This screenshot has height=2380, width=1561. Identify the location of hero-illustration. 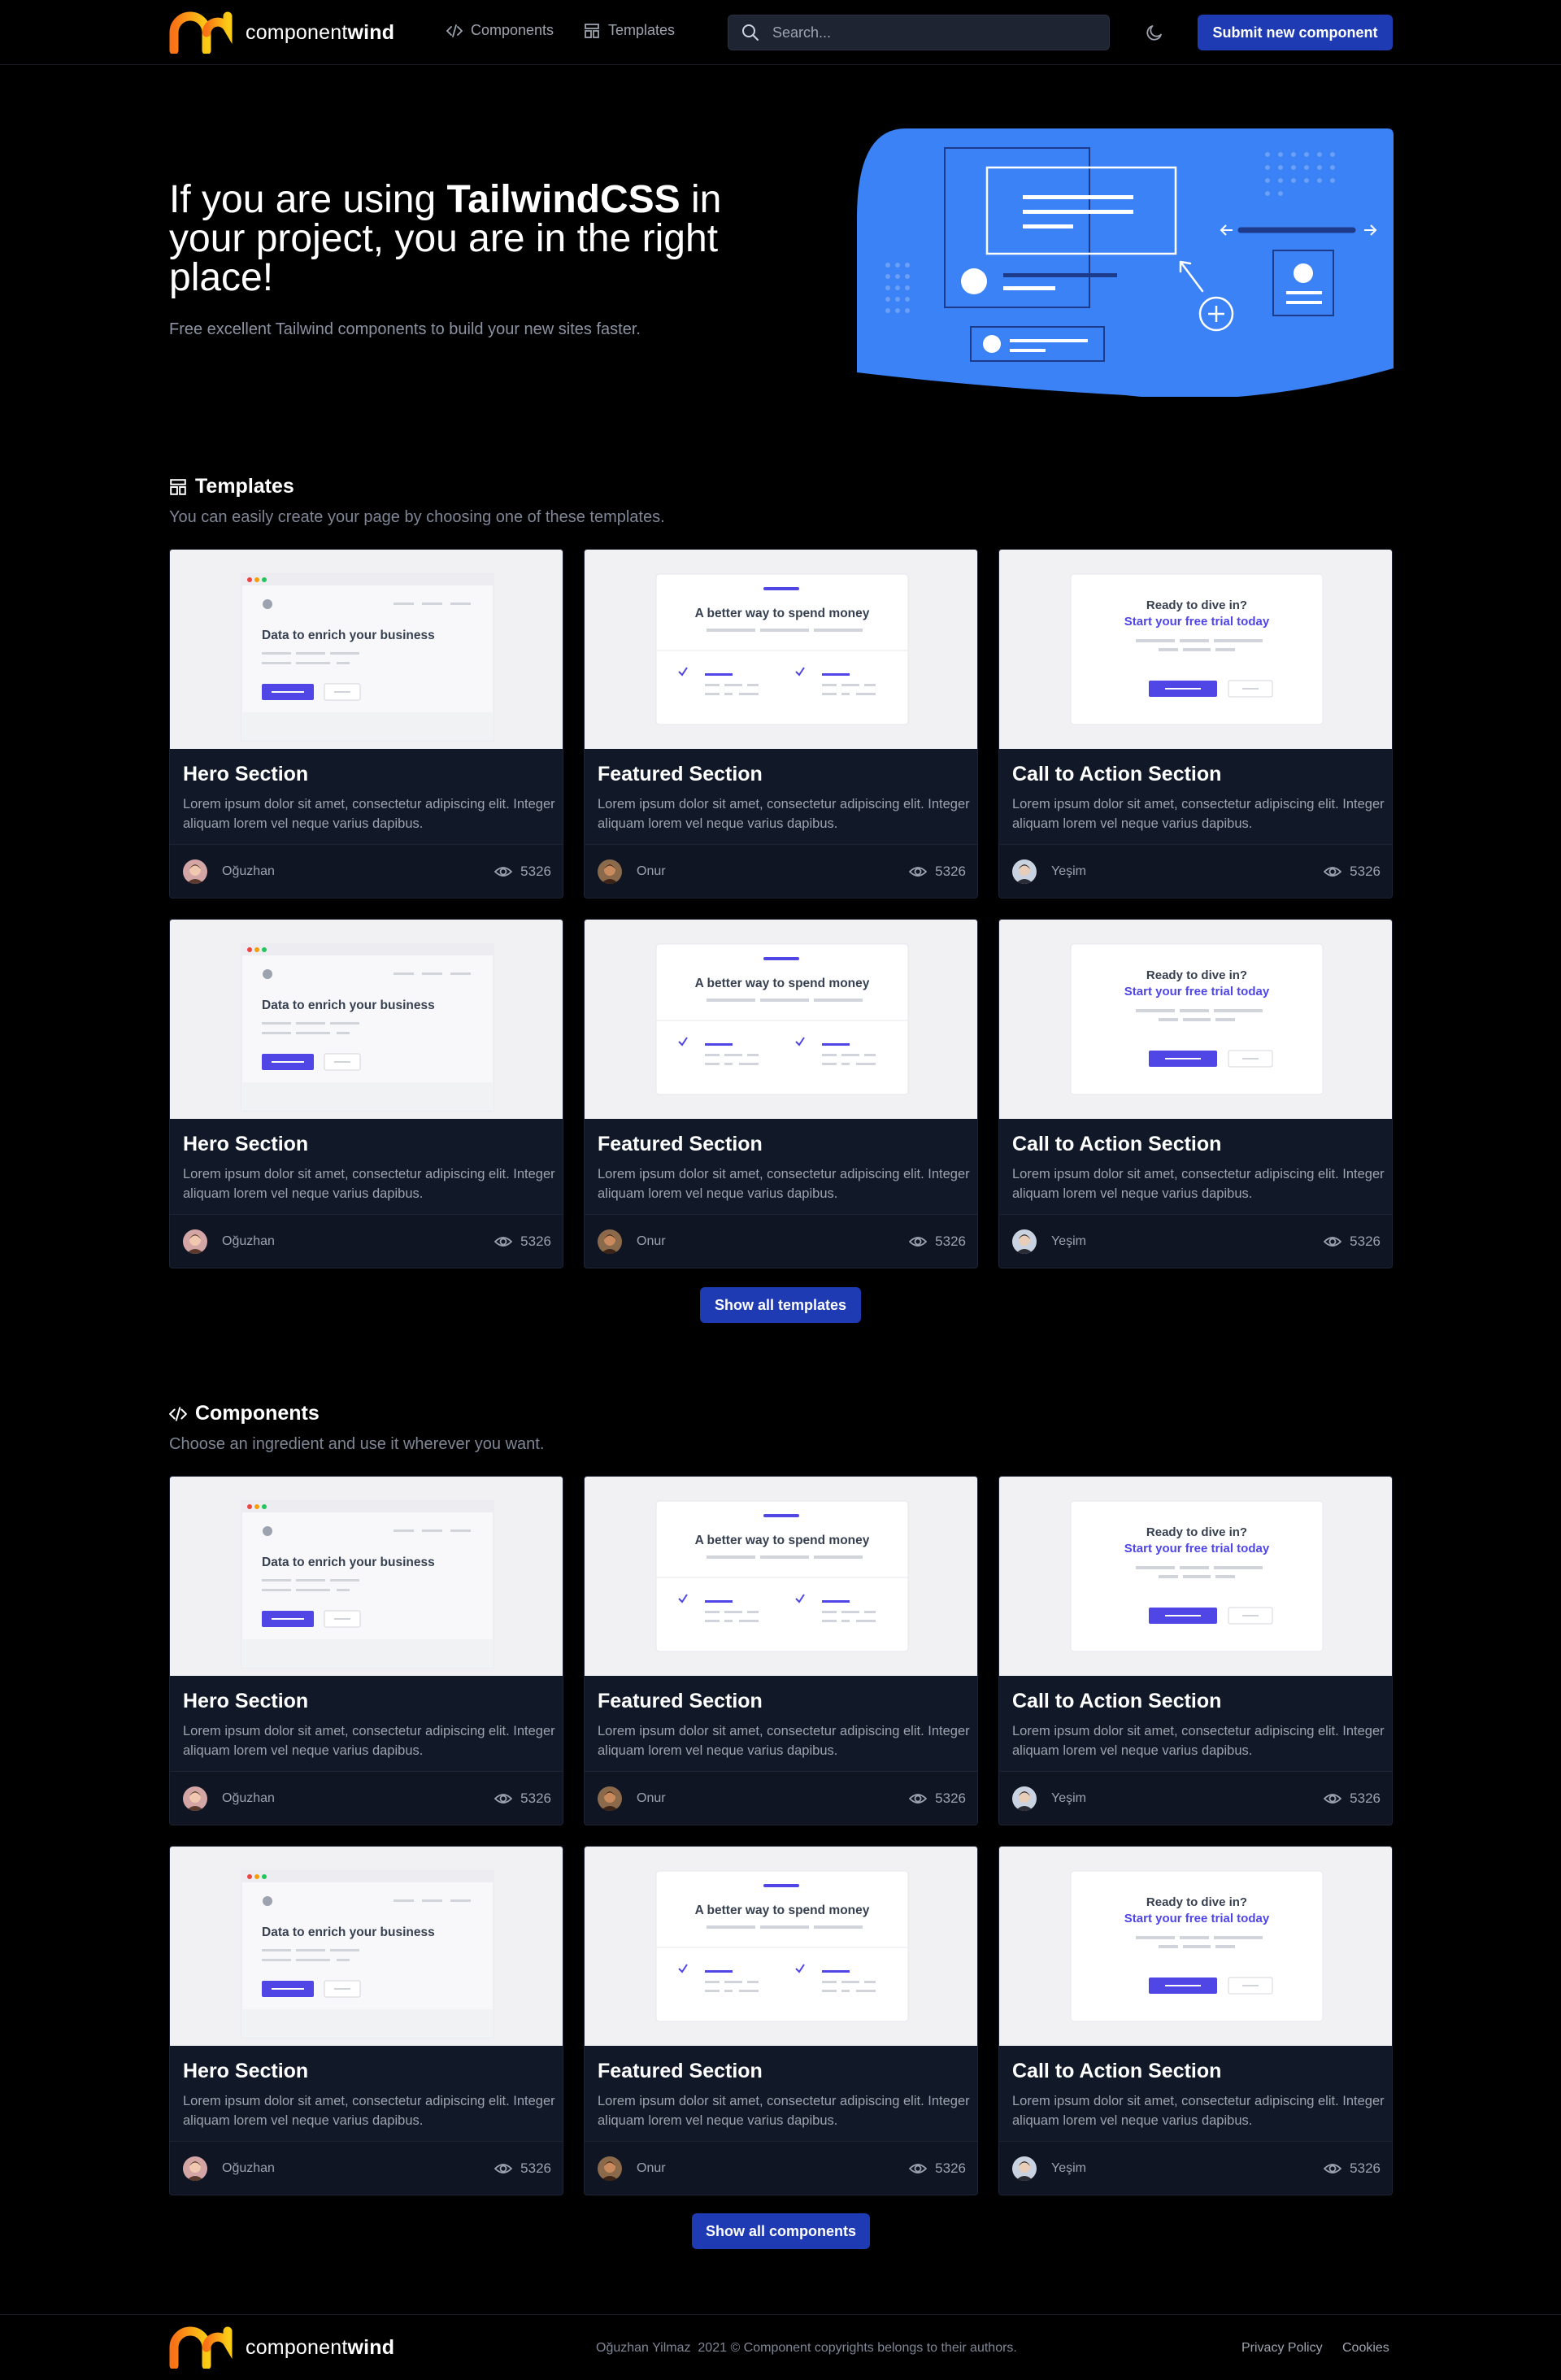
(1125, 263).